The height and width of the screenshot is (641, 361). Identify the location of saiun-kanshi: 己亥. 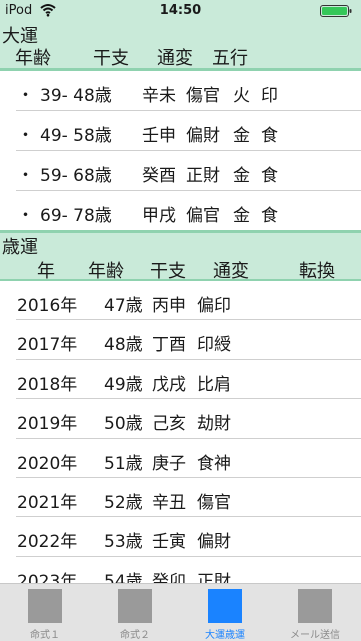
(169, 424).